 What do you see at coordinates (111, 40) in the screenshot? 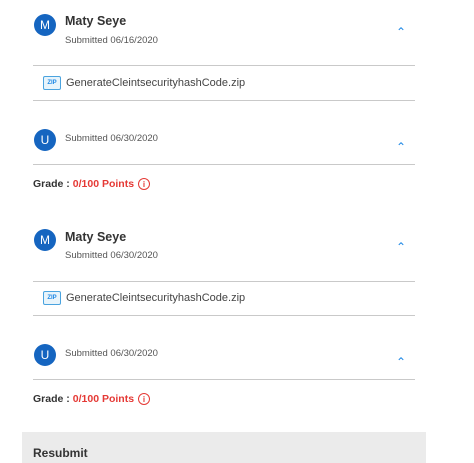
I see `submitted-date: Submitted 06/16/2020` at bounding box center [111, 40].